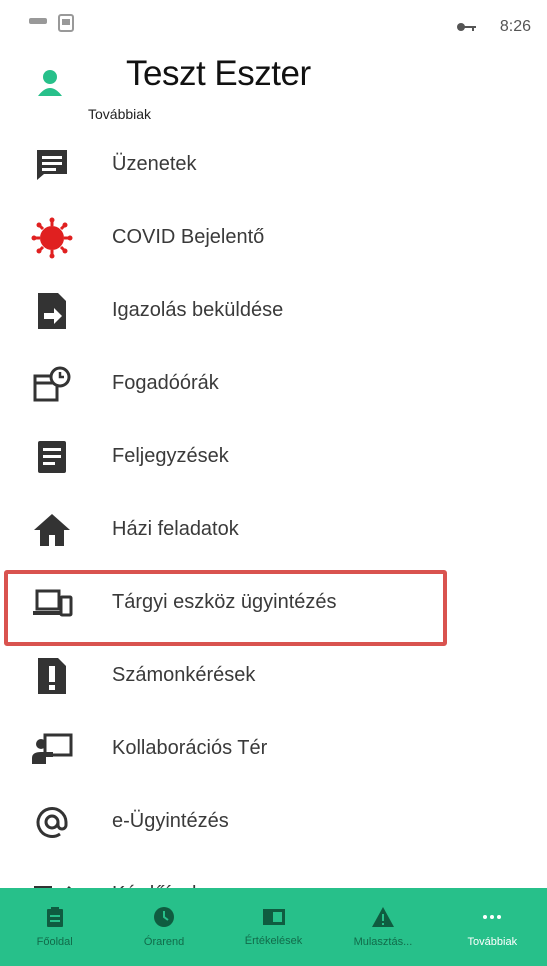 This screenshot has height=966, width=547. I want to click on document-arrow-icon, so click(52, 311).